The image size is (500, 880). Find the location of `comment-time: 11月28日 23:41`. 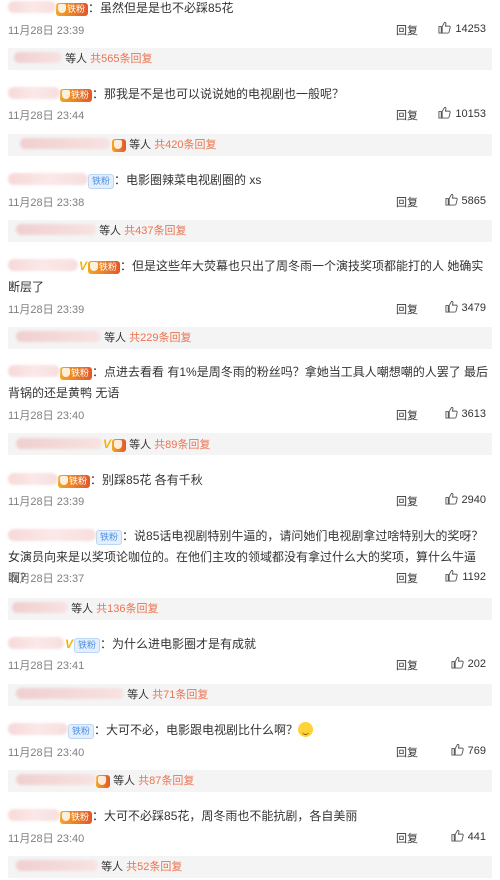

comment-time: 11月28日 23:41 is located at coordinates (46, 666).